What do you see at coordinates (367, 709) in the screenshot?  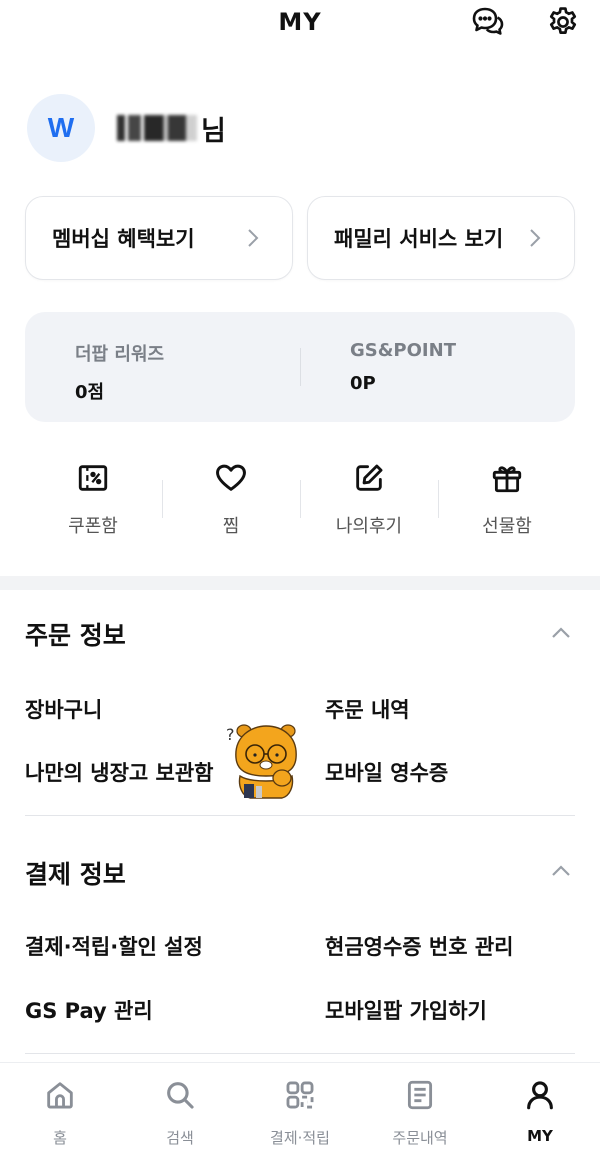 I see `menu-order-history: 주문 내역` at bounding box center [367, 709].